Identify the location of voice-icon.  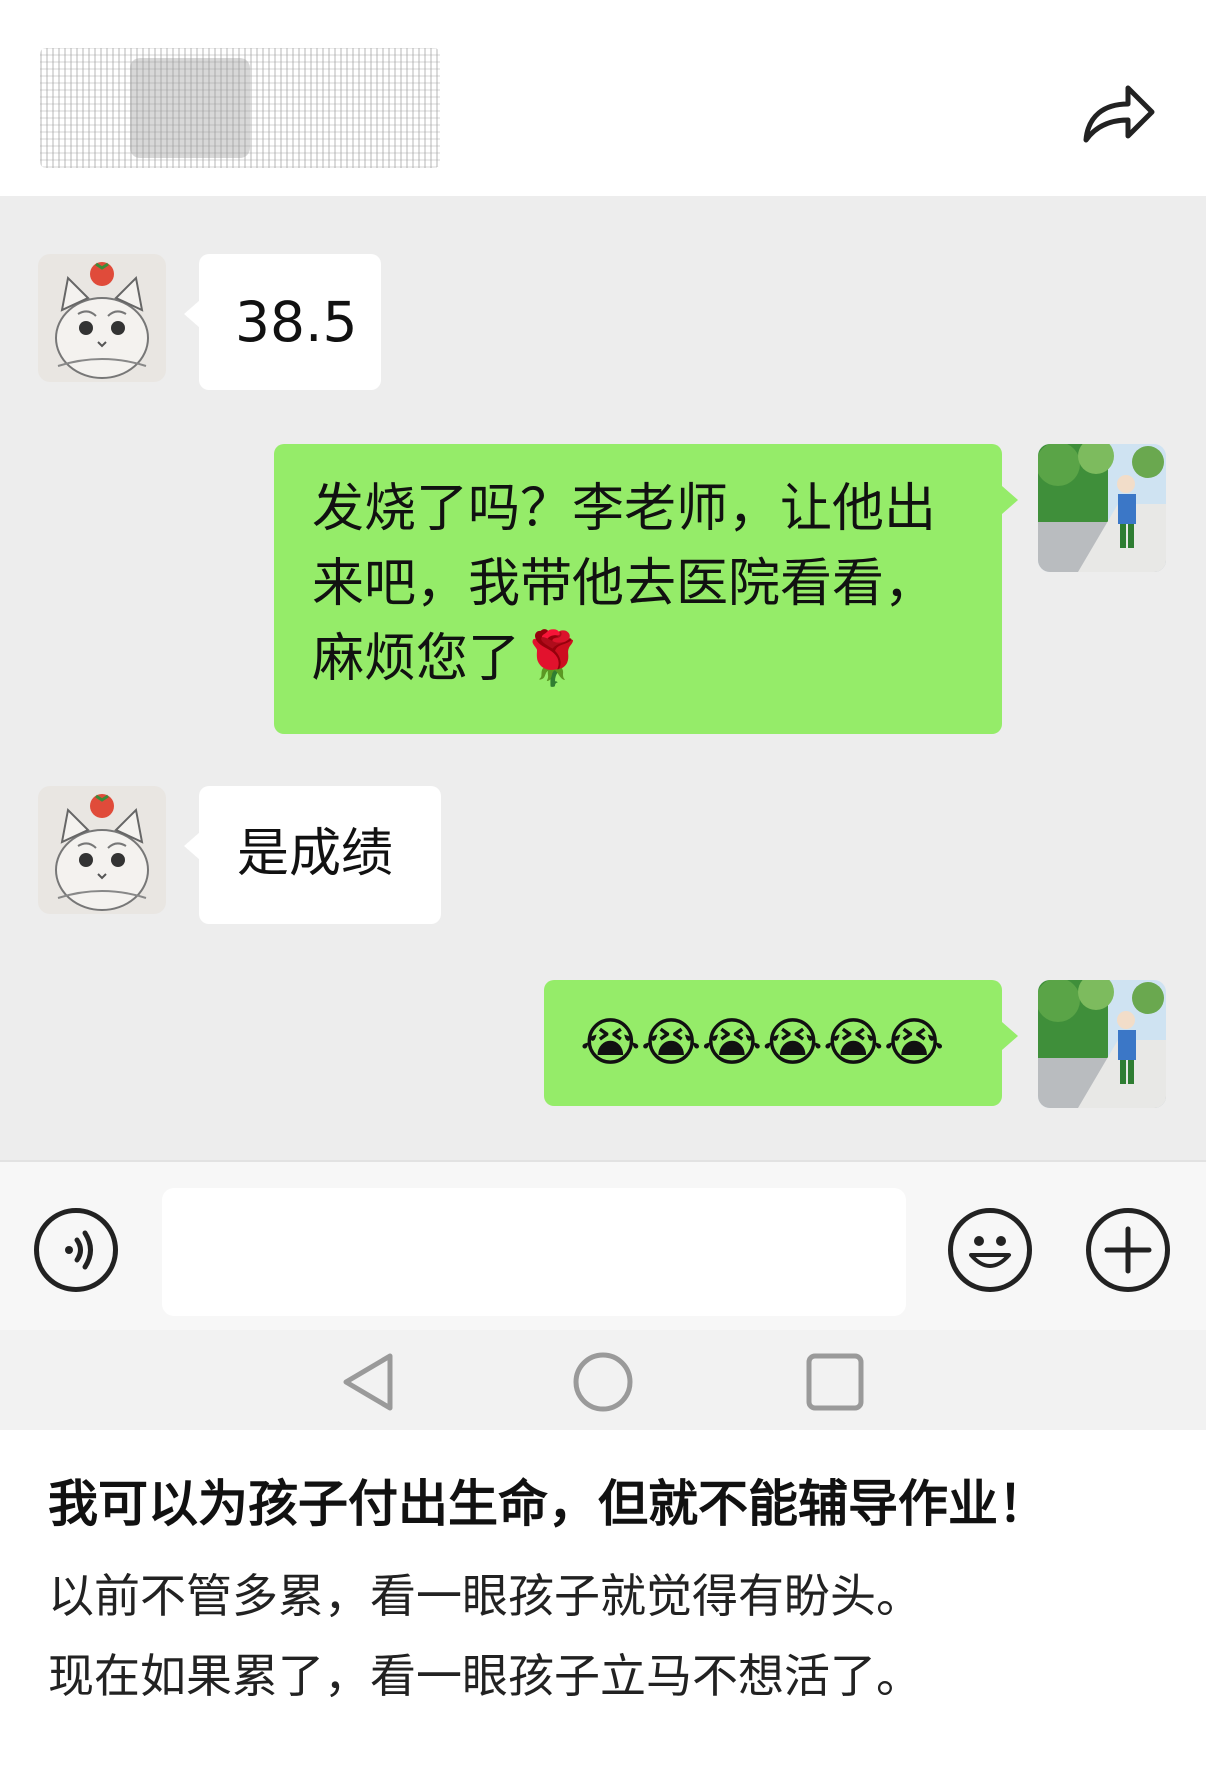
(76, 1250).